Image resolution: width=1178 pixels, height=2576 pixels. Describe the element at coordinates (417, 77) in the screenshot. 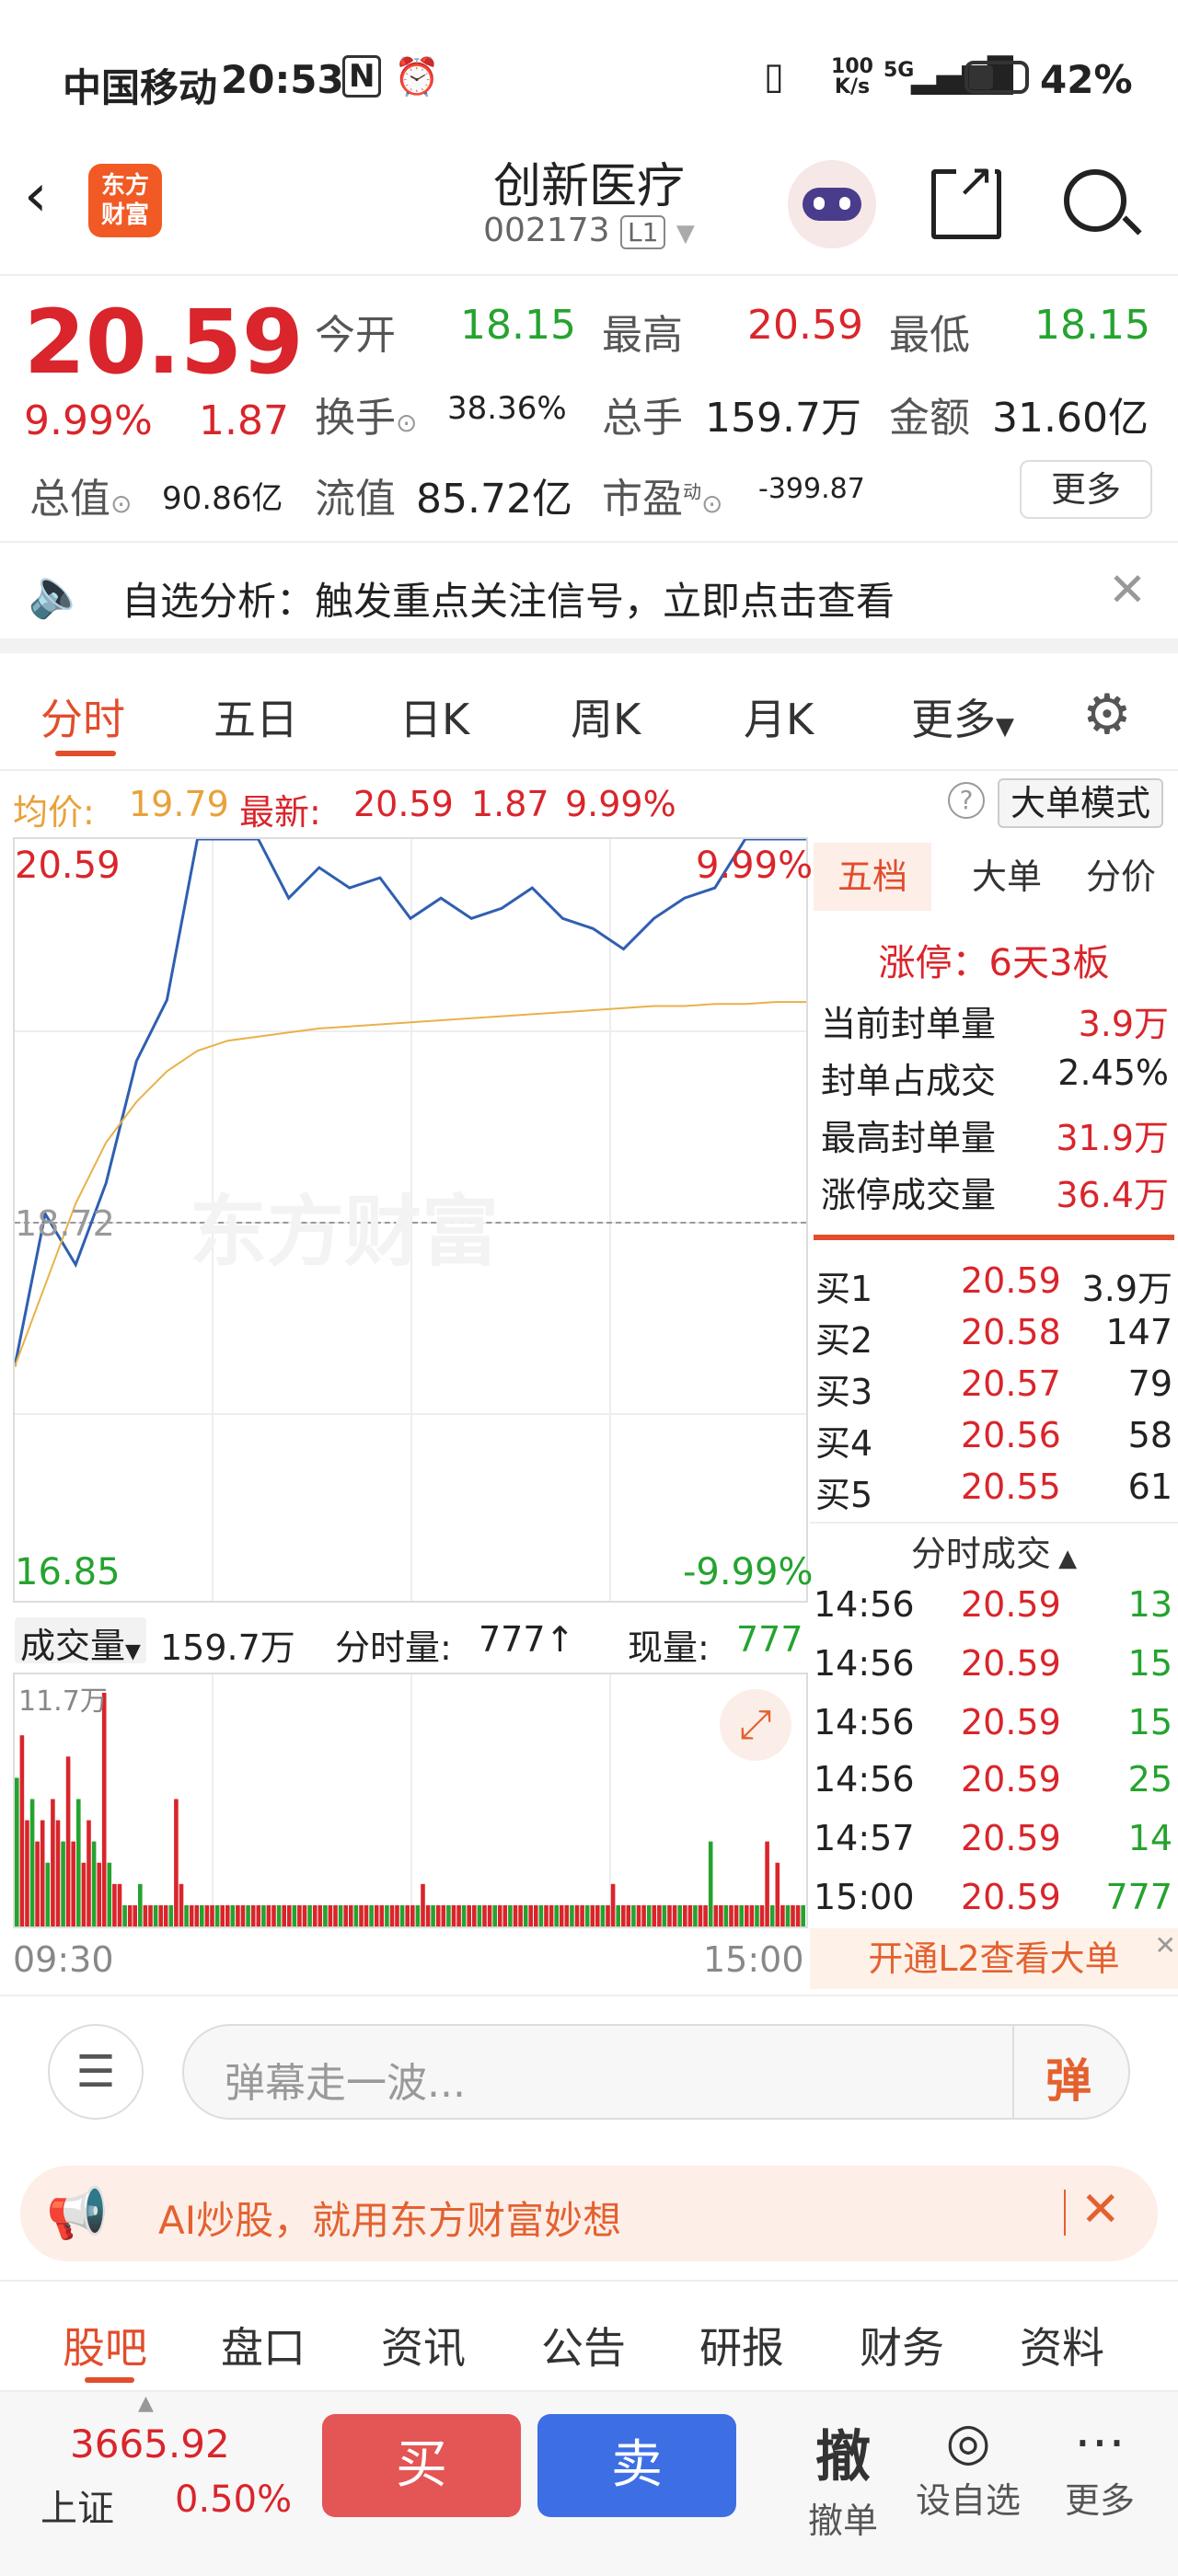

I see `alarm-icon: ⏰` at that location.